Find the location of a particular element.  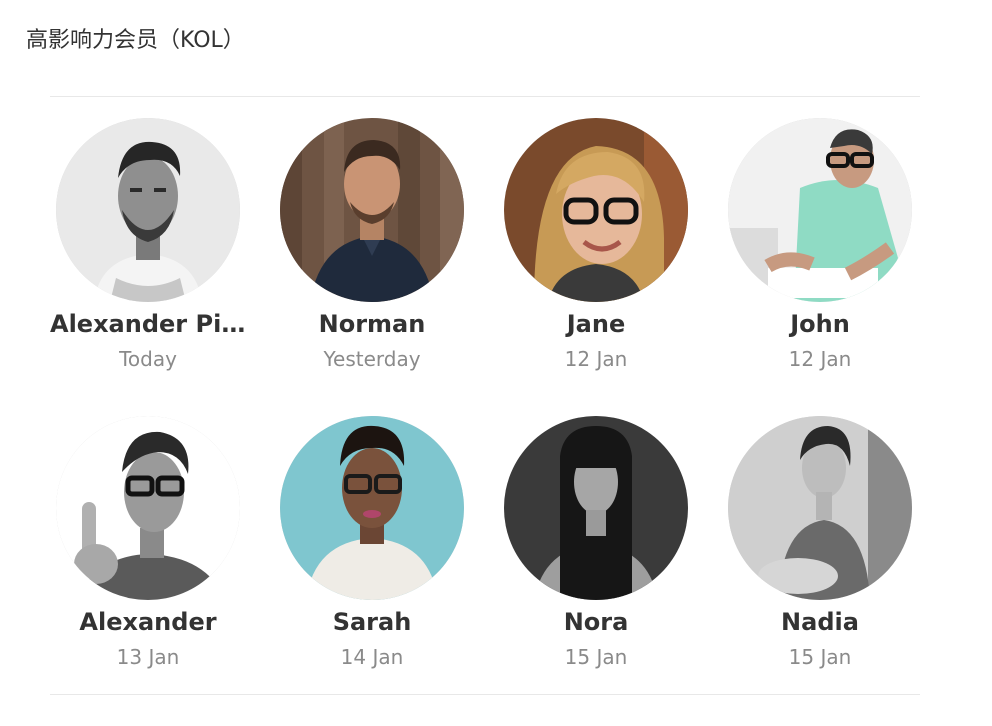

member-date: 14 Jan is located at coordinates (372, 657).